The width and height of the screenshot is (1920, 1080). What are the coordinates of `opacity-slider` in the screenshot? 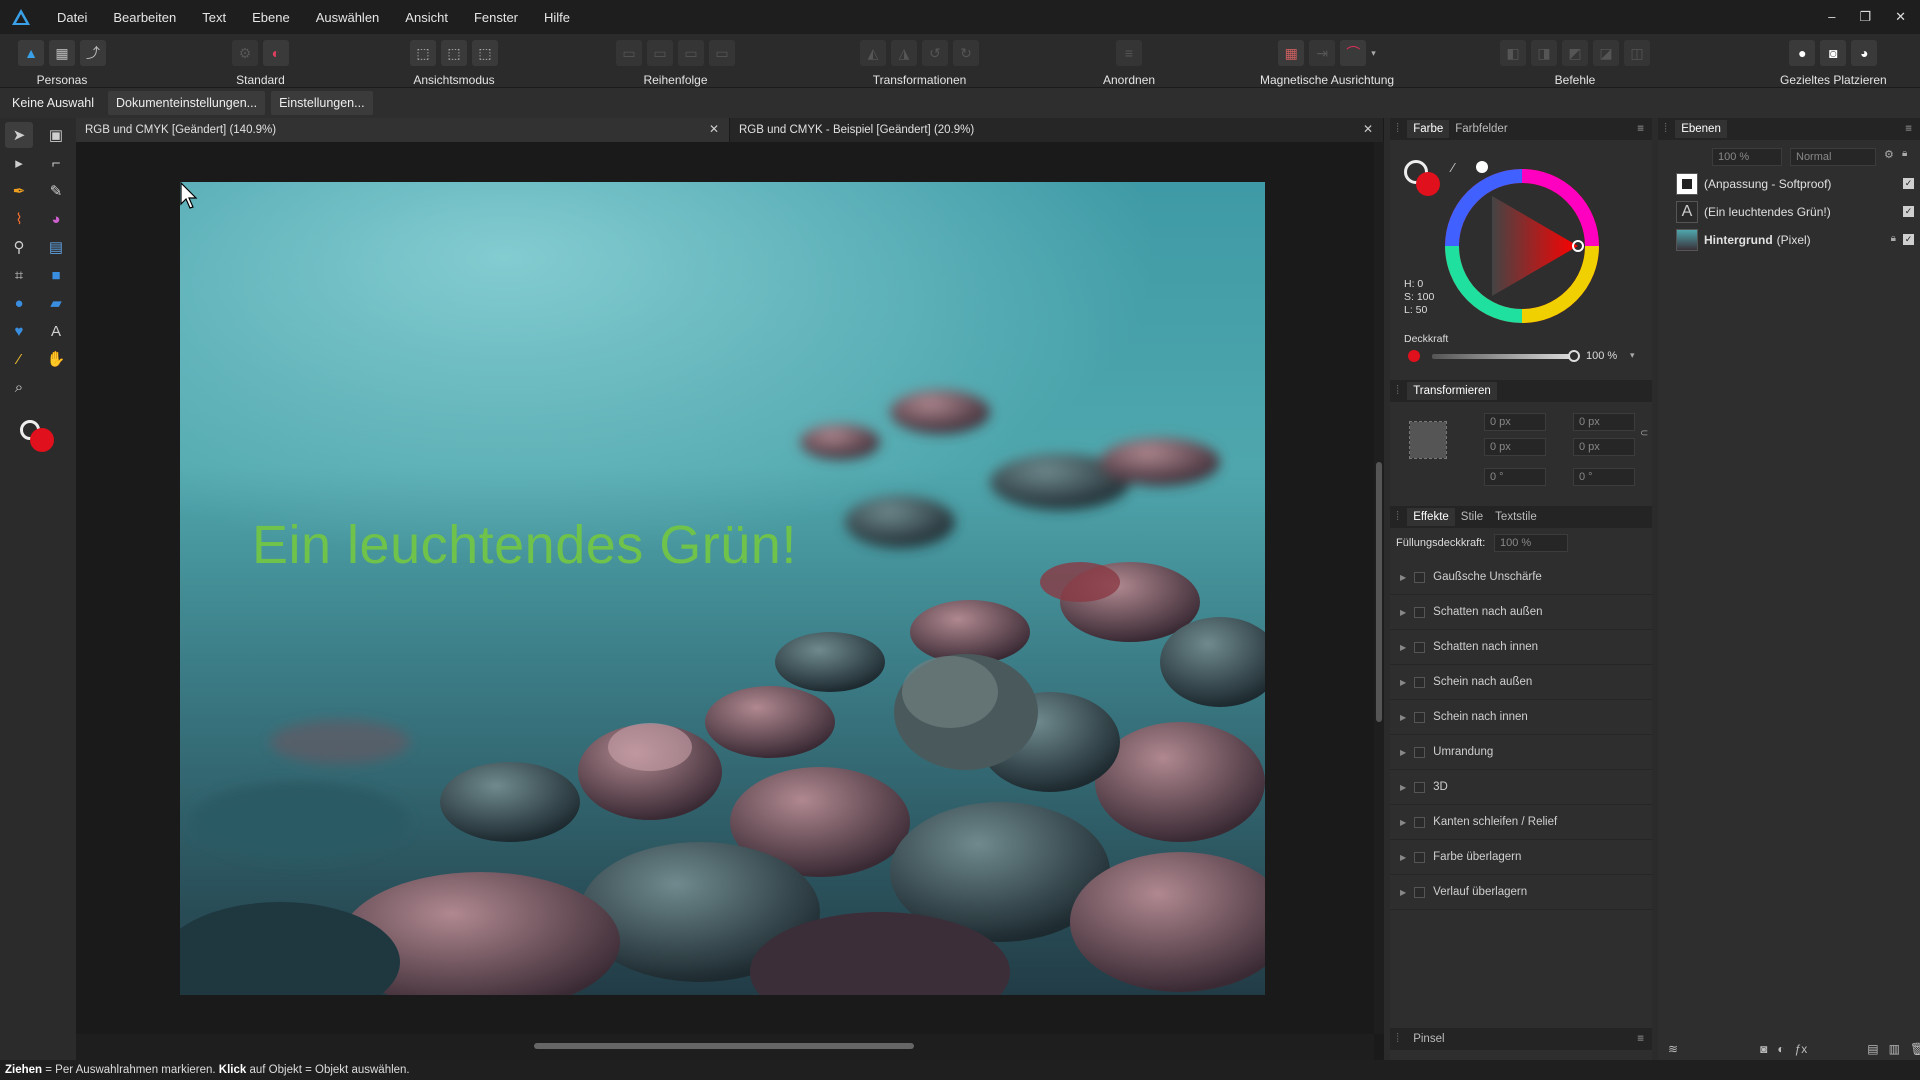 It's located at (1503, 356).